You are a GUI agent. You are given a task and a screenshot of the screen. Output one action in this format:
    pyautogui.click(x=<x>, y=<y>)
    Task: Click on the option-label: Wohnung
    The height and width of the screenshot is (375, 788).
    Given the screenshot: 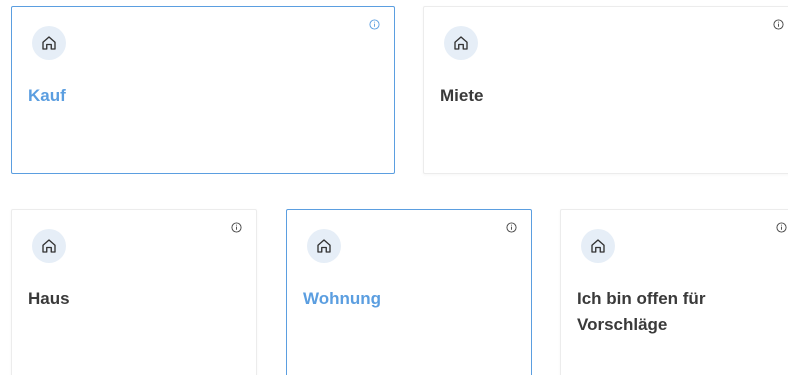 What is the action you would take?
    pyautogui.click(x=342, y=298)
    